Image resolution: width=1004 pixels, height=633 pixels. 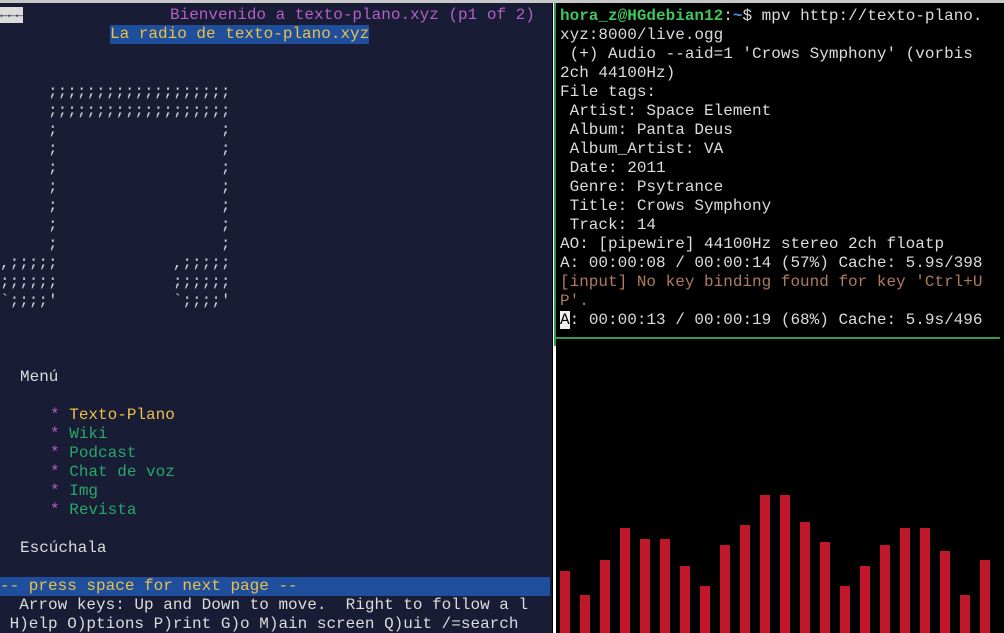 I want to click on command-continuation: xyz:8000/live.ogg, so click(x=642, y=35).